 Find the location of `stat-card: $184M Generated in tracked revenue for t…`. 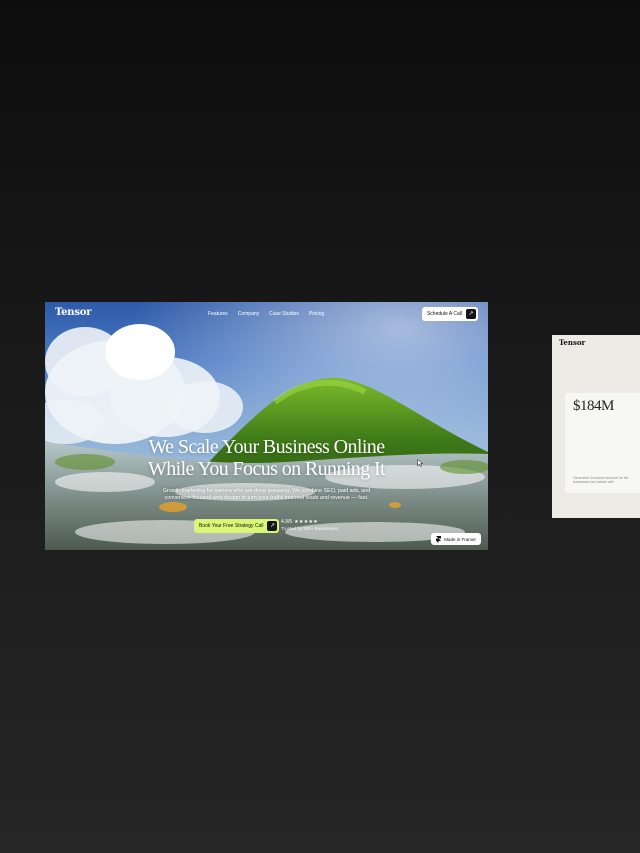

stat-card: $184M Generated in tracked revenue for t… is located at coordinates (602, 443).